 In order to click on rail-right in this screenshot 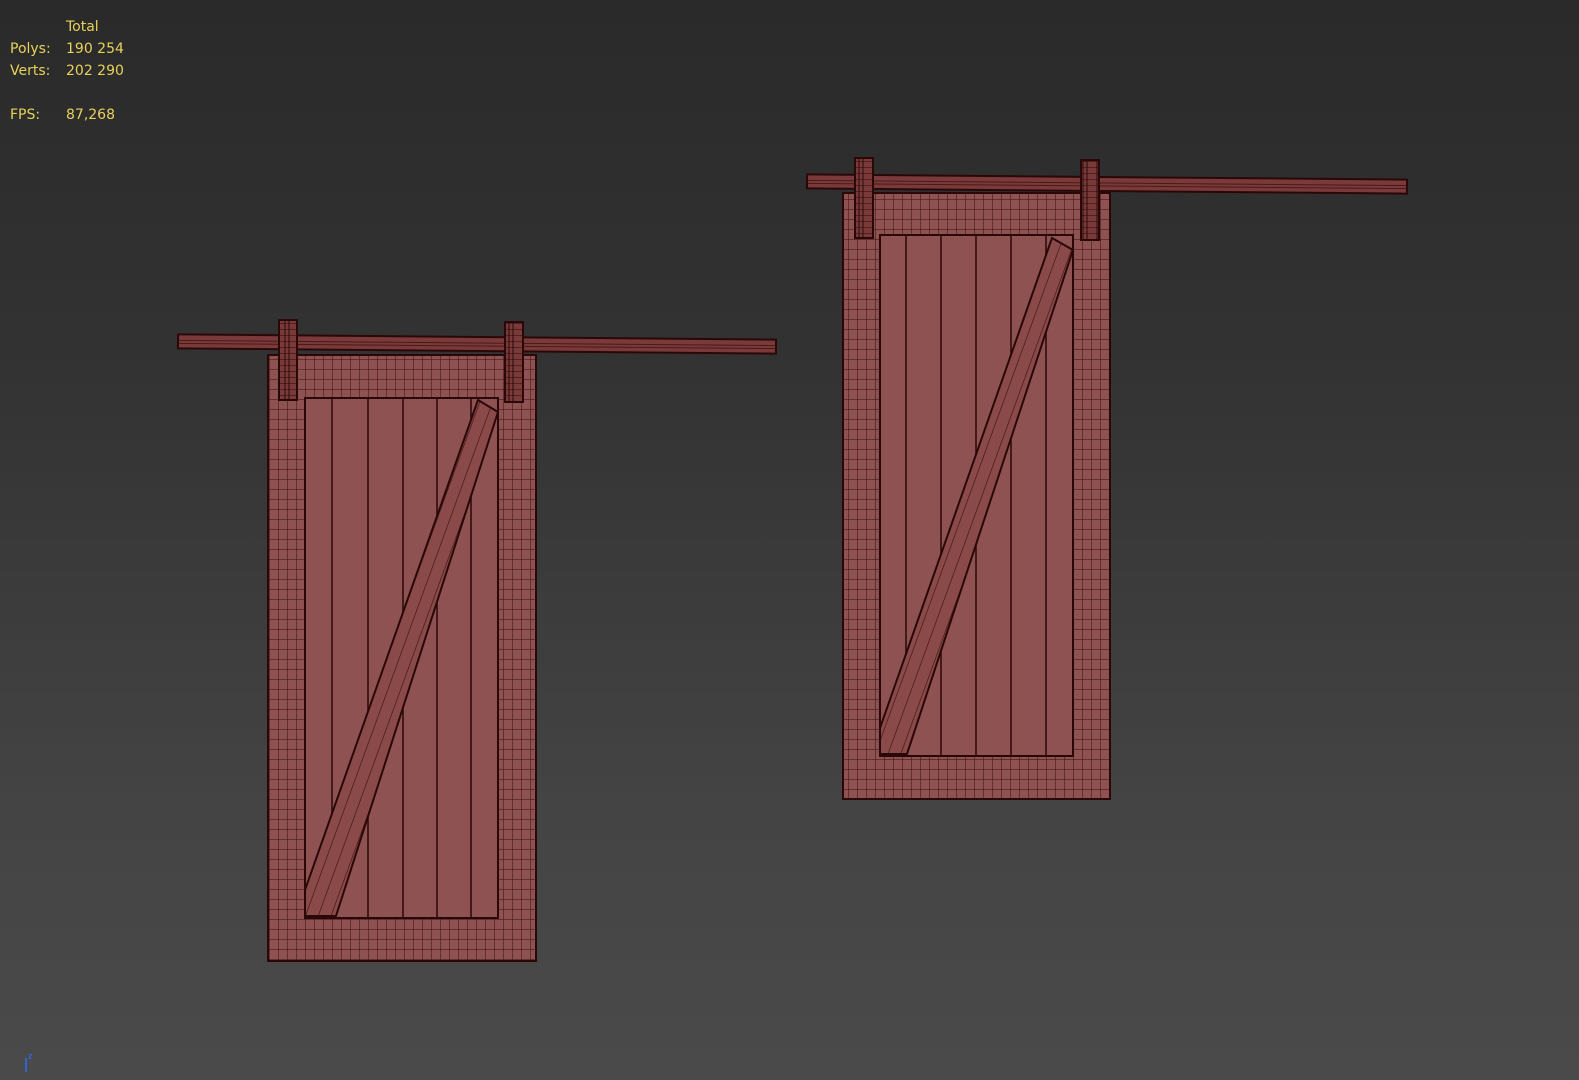, I will do `click(1107, 184)`.